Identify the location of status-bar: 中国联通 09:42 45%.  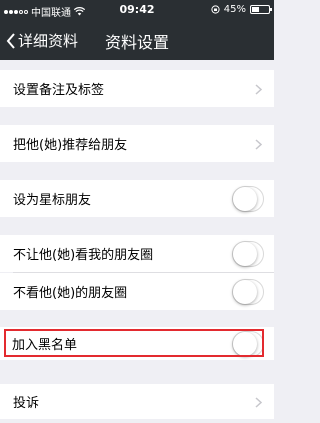
(137, 10).